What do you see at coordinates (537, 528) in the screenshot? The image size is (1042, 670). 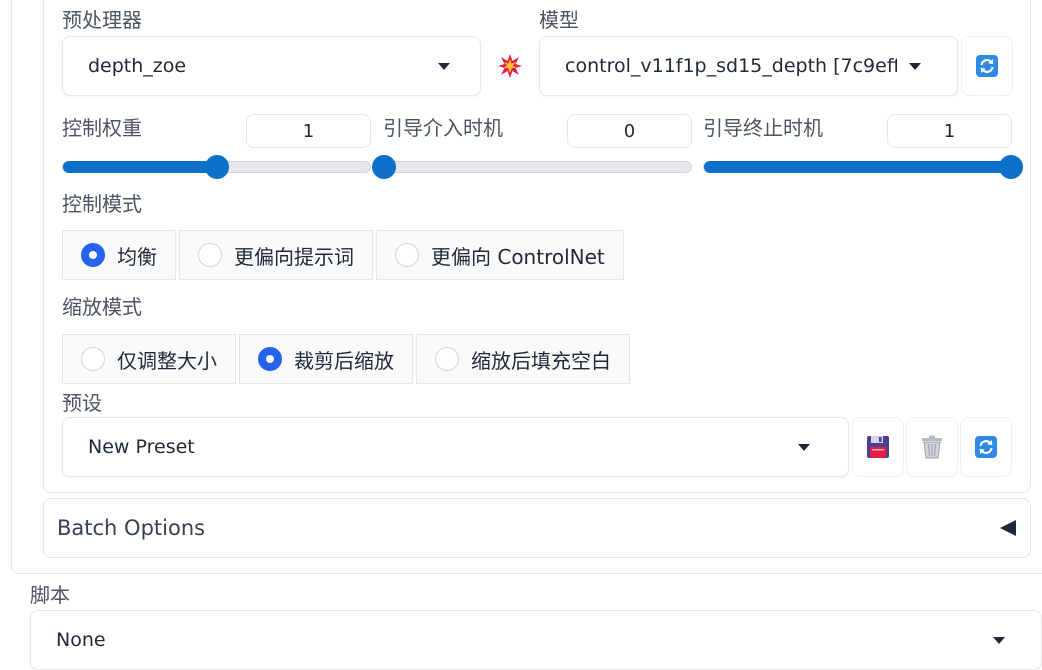 I see `batch-options-accordion: Batch Options` at bounding box center [537, 528].